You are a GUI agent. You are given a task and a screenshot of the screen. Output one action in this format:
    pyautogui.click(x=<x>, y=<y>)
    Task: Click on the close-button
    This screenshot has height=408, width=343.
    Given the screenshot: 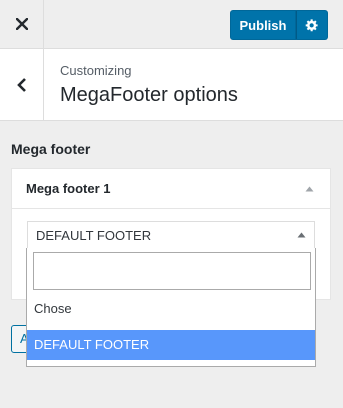 What is the action you would take?
    pyautogui.click(x=22, y=24)
    